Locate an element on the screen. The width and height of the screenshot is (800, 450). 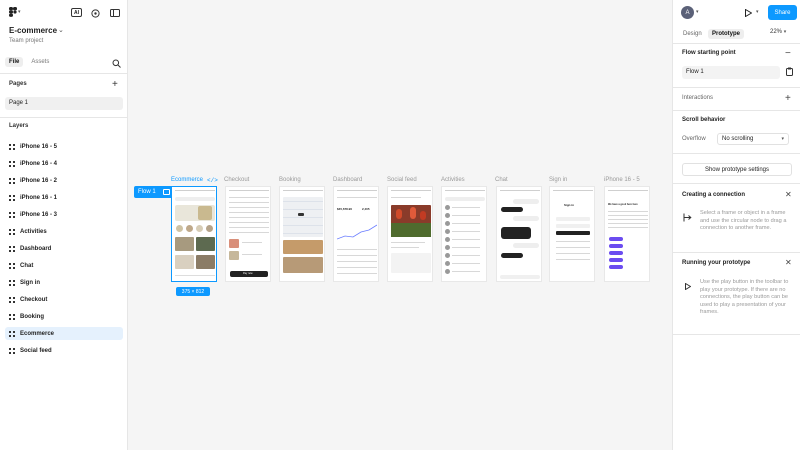
layer-item: Checkout is located at coordinates (64, 299).